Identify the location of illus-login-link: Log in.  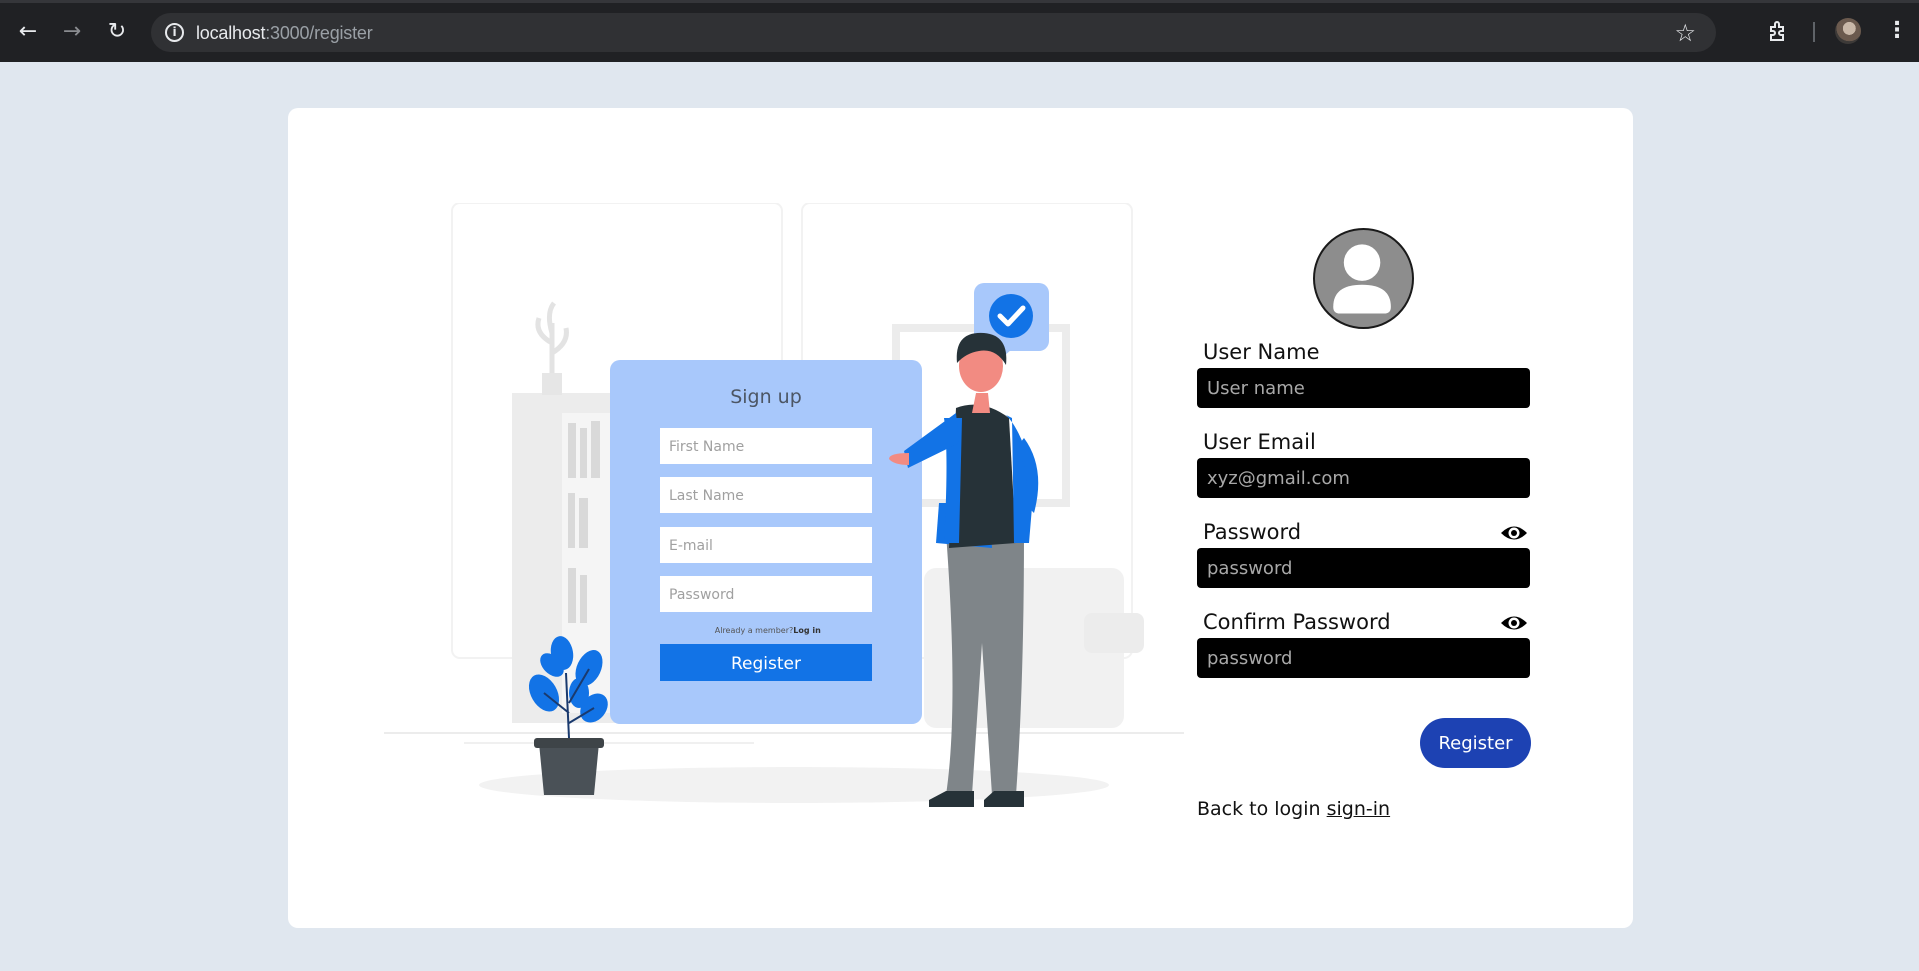
(807, 630).